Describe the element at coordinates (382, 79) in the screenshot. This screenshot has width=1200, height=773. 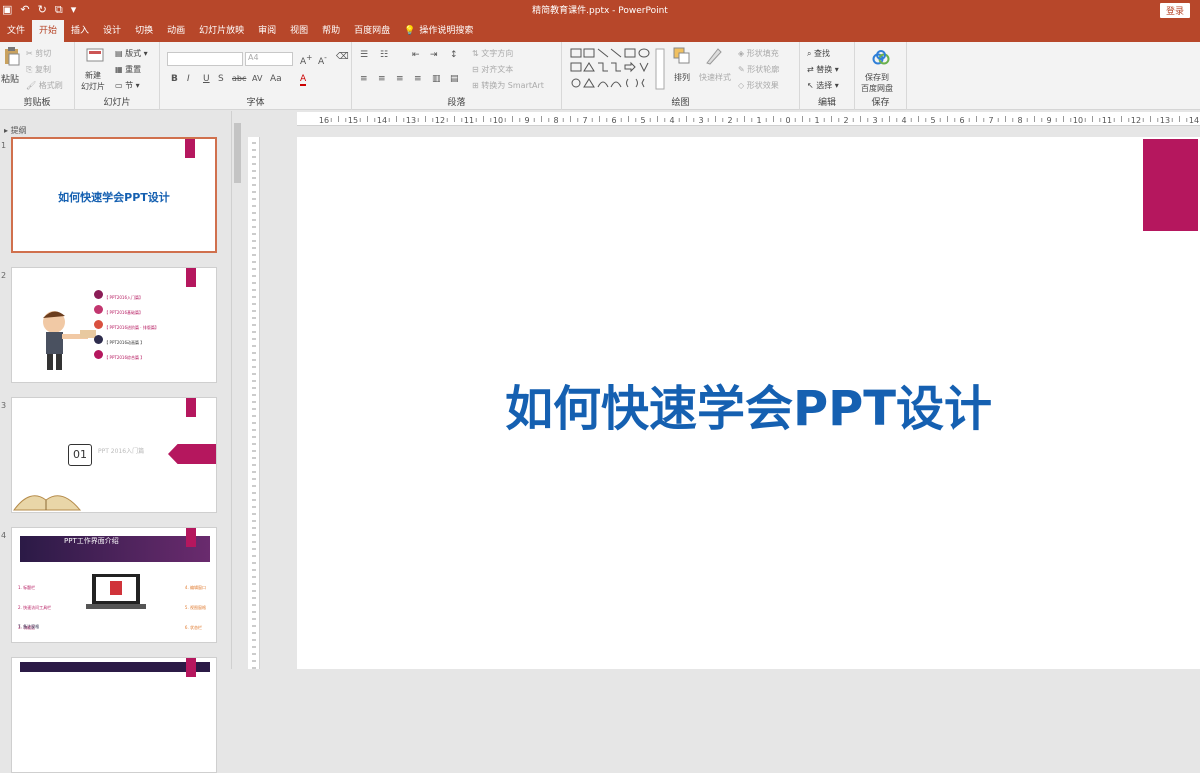
I see `align-center-icon: ≡` at that location.